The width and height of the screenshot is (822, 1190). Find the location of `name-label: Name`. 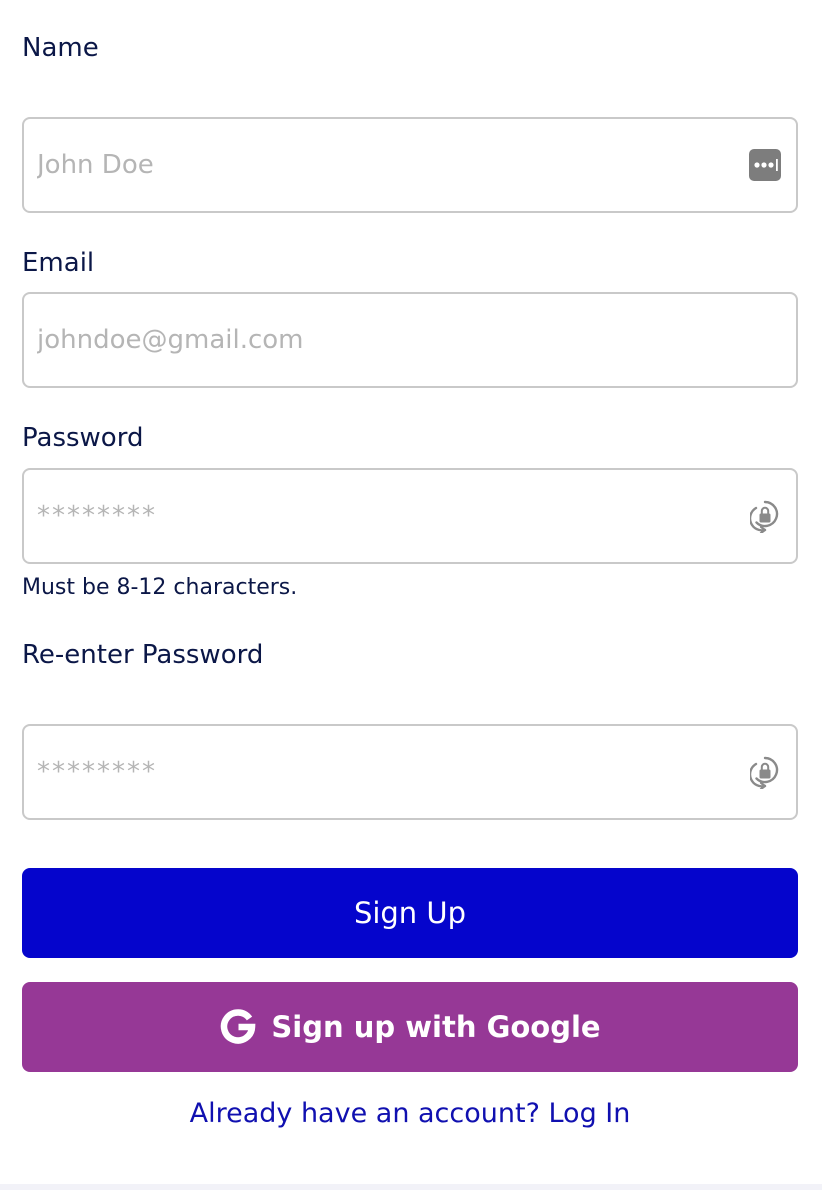

name-label: Name is located at coordinates (60, 48).